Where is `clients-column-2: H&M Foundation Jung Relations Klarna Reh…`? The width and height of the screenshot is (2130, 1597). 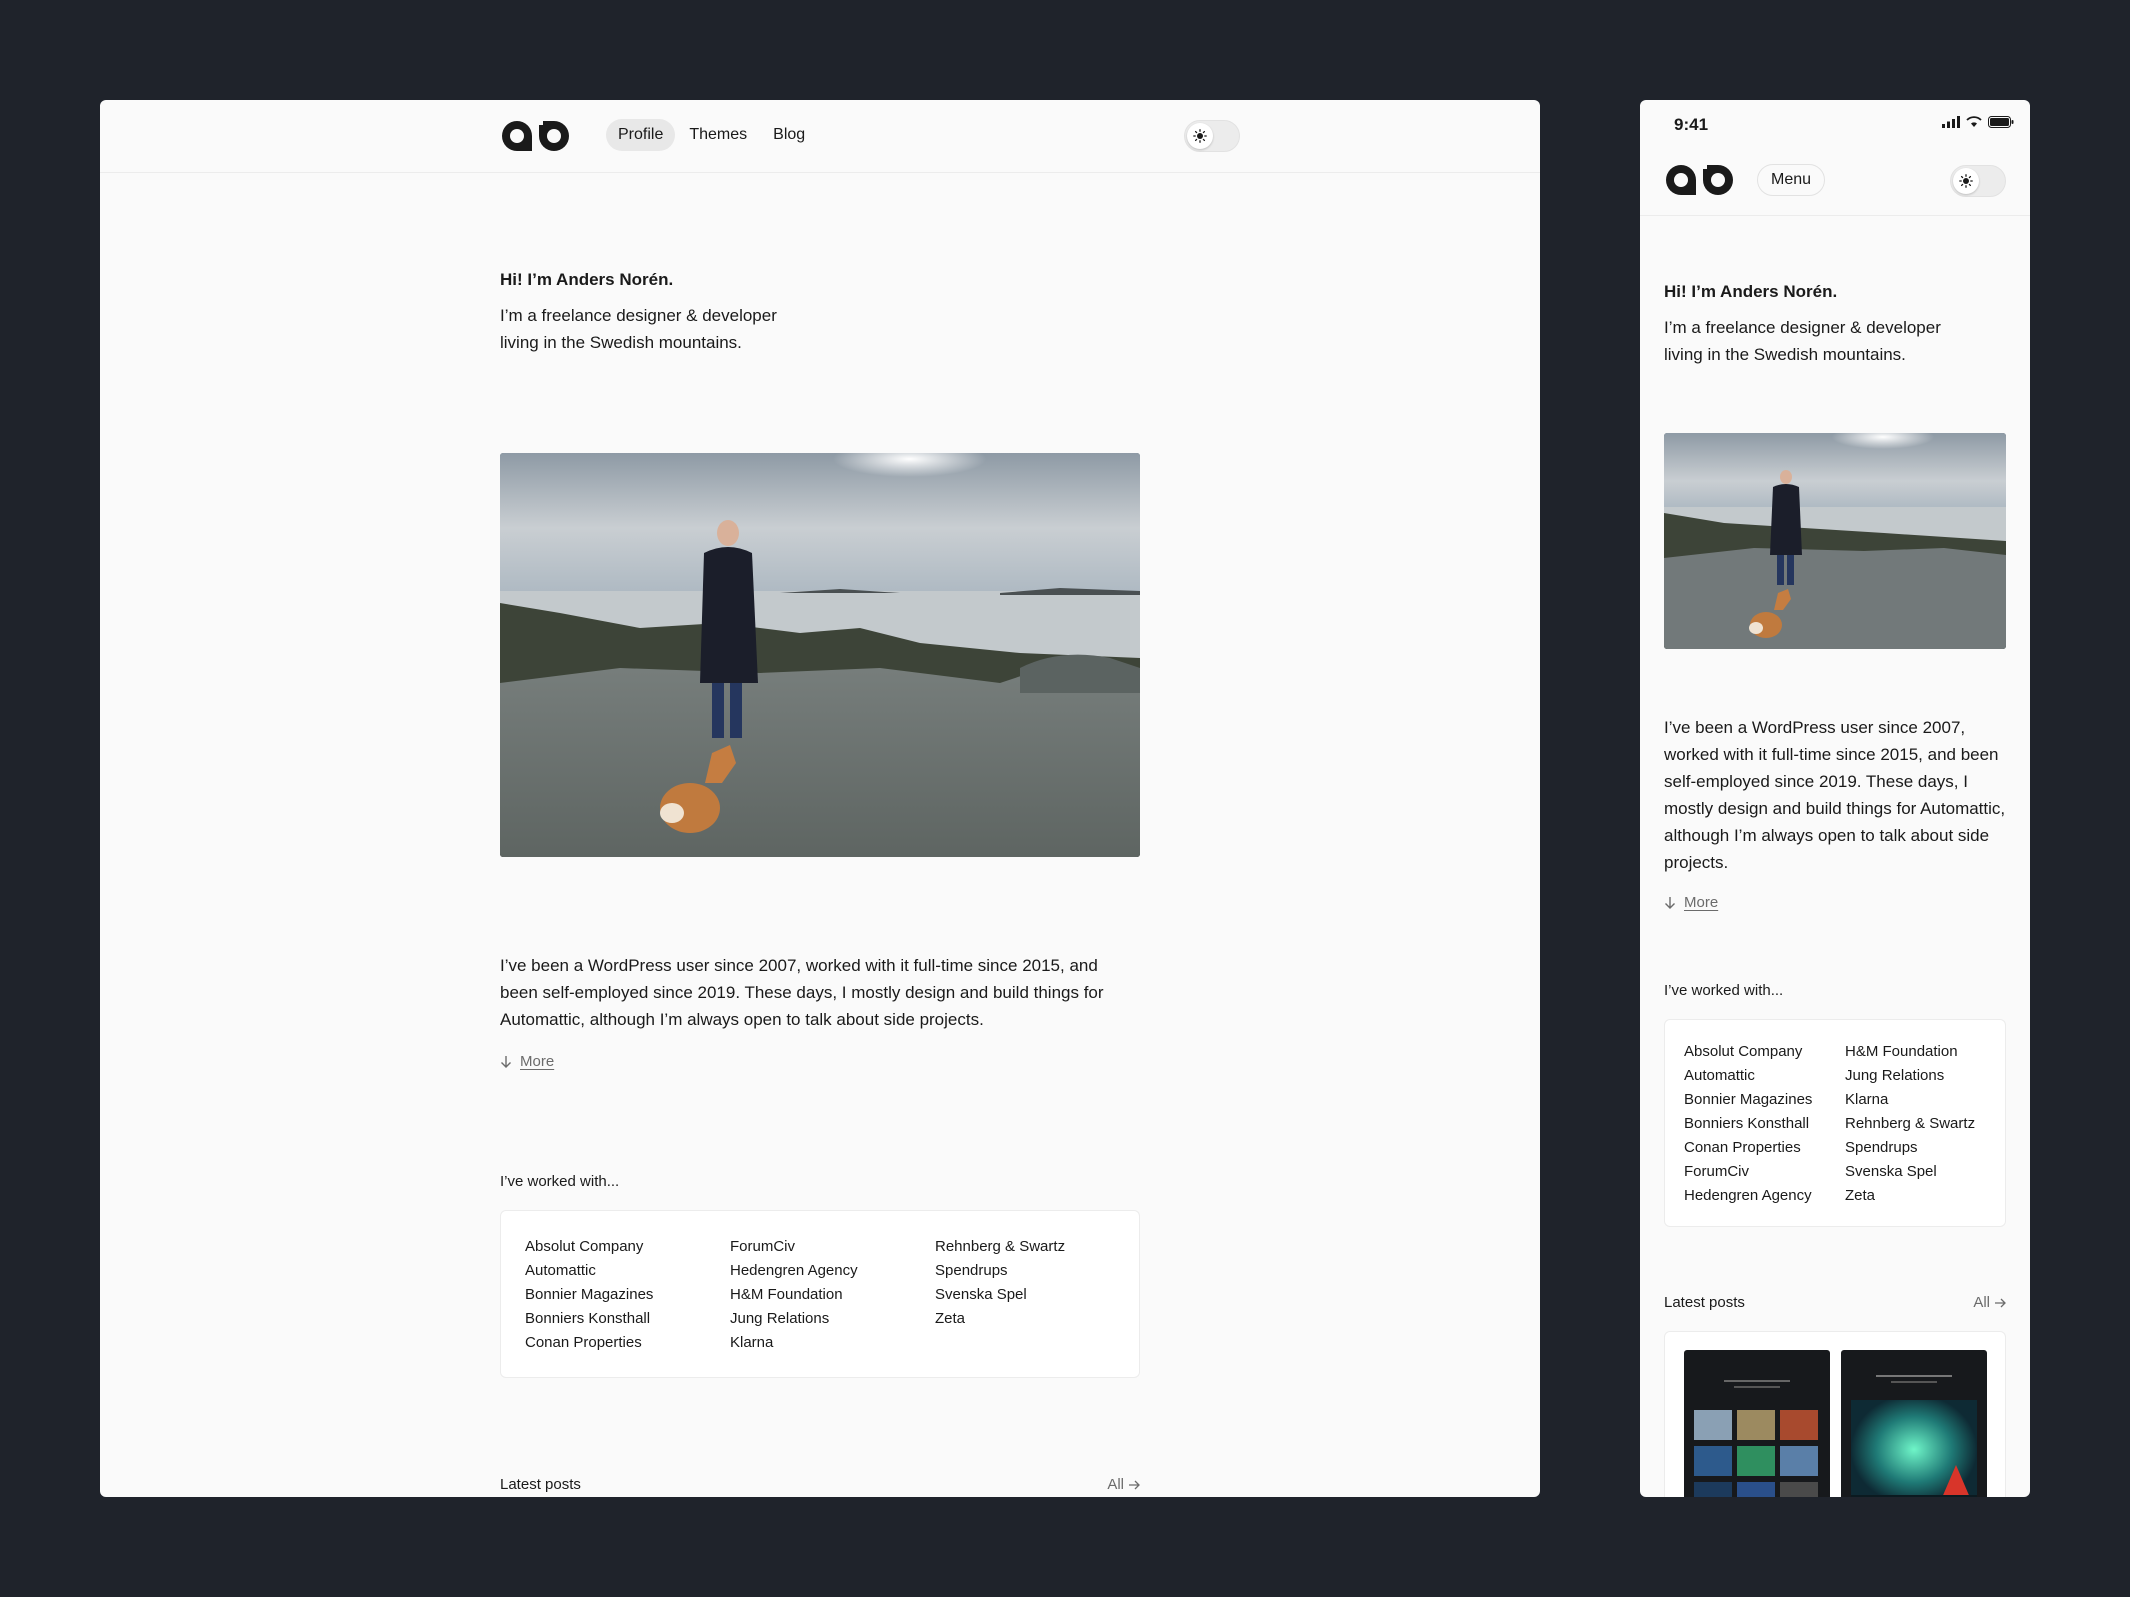 clients-column-2: H&M Foundation Jung Relations Klarna Reh… is located at coordinates (1910, 1124).